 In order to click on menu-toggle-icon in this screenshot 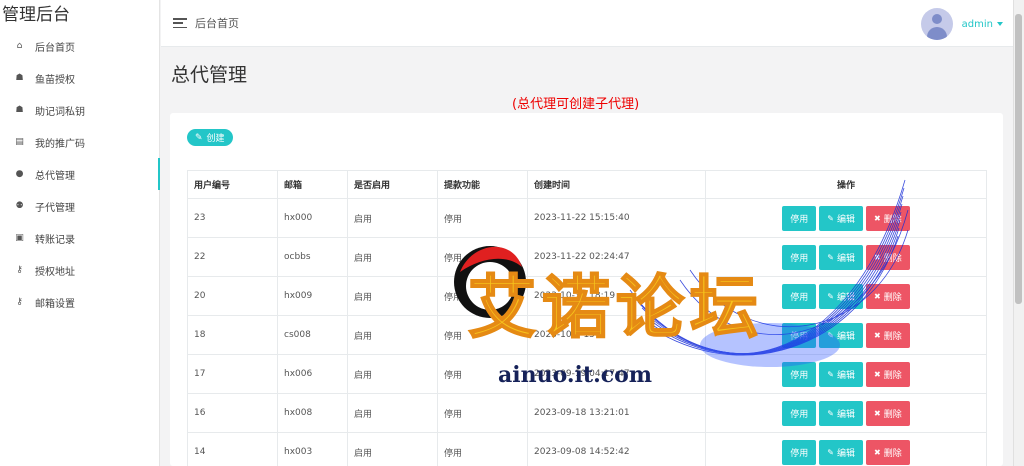, I will do `click(180, 23)`.